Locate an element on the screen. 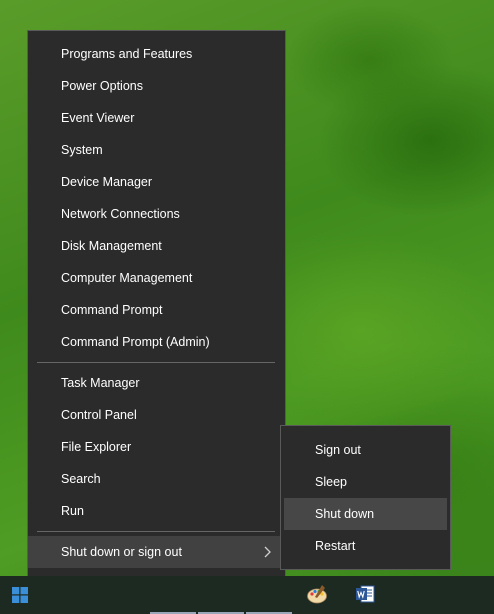 This screenshot has width=494, height=614. word-icon is located at coordinates (365, 594).